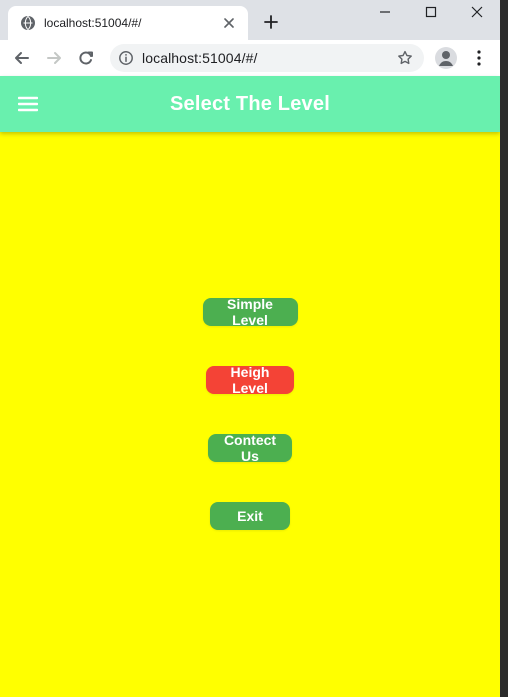 Image resolution: width=508 pixels, height=697 pixels. I want to click on browser-tab: localhost:51004/#/, so click(128, 23).